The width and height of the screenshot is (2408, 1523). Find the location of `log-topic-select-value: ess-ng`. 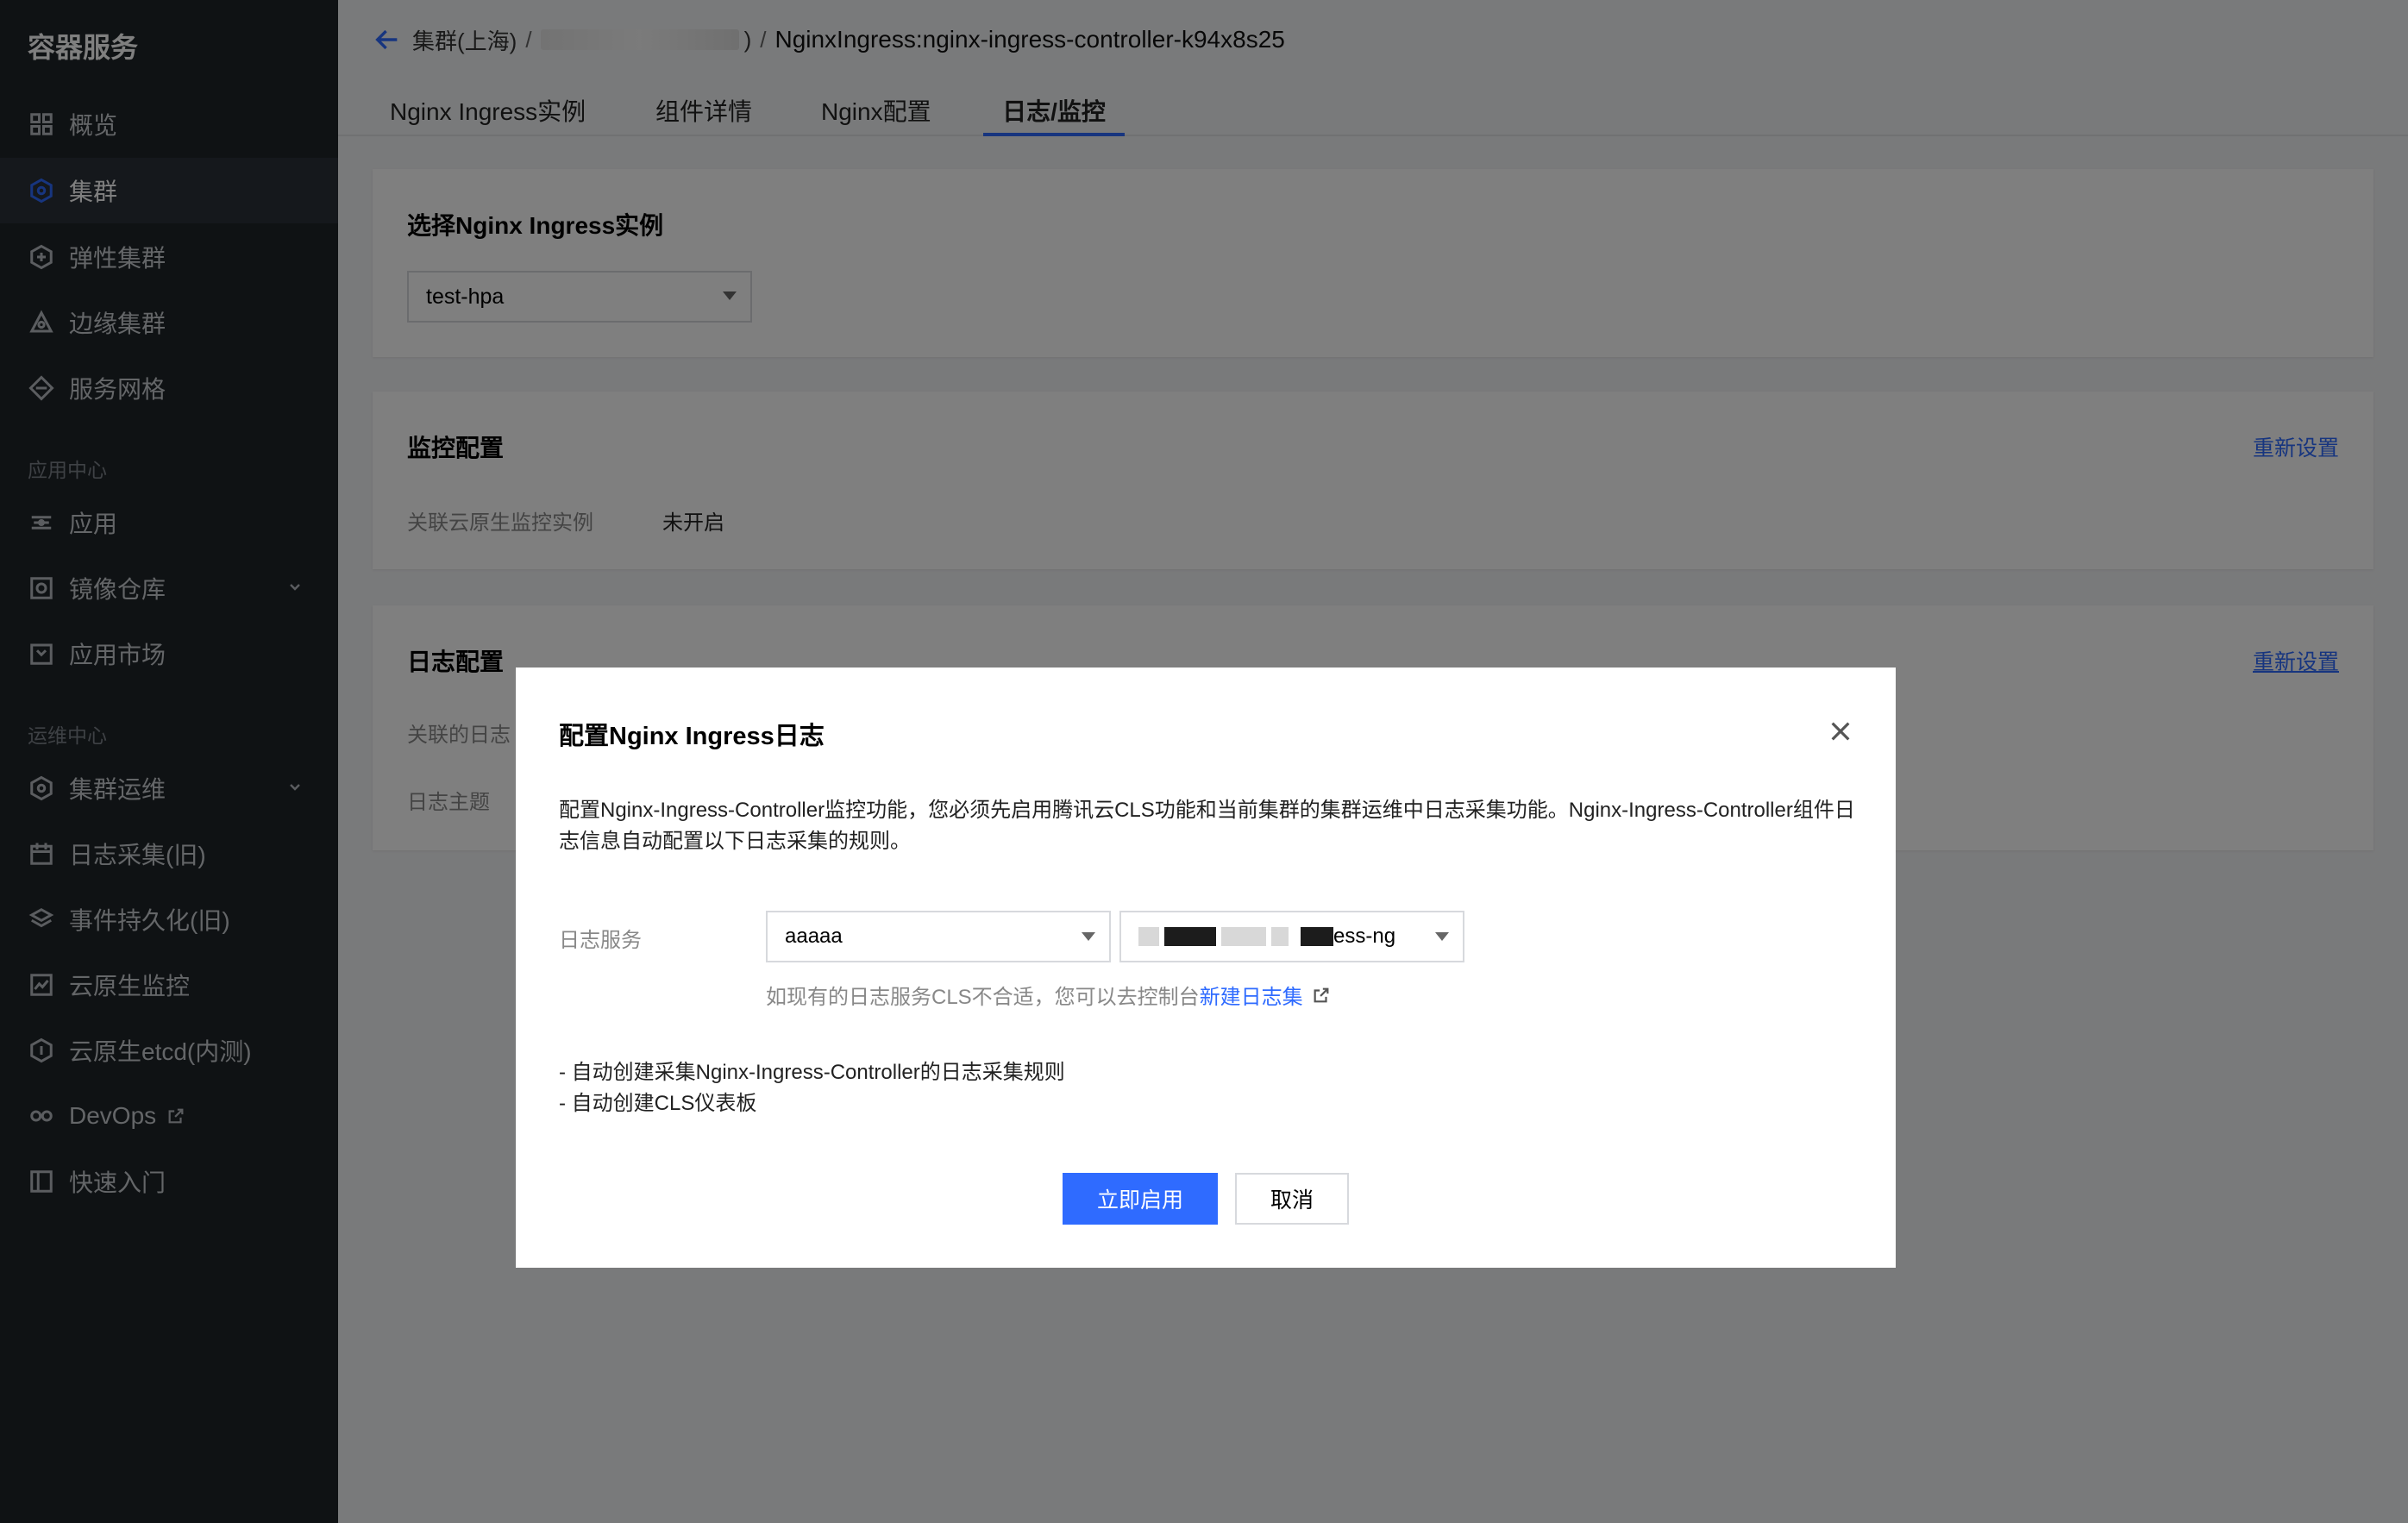

log-topic-select-value: ess-ng is located at coordinates (1364, 936).